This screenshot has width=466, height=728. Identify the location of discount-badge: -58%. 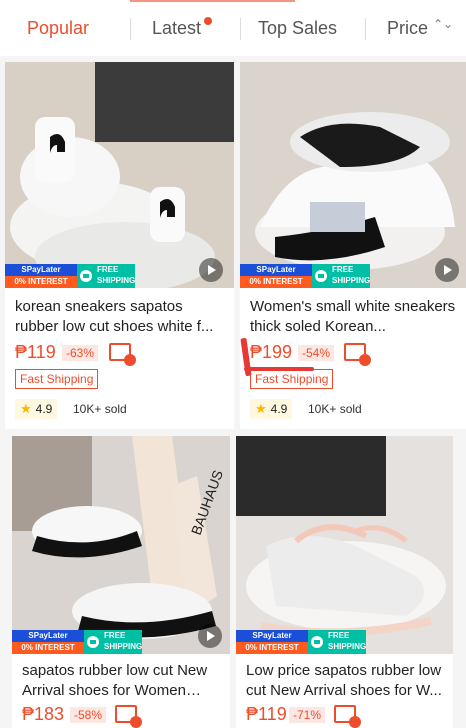
(88, 715).